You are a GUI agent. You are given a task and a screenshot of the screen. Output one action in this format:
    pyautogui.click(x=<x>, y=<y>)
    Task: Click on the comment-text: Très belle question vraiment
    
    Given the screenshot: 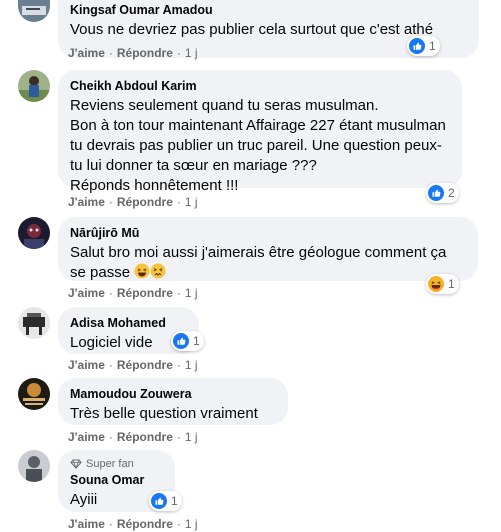 What is the action you would take?
    pyautogui.click(x=164, y=413)
    